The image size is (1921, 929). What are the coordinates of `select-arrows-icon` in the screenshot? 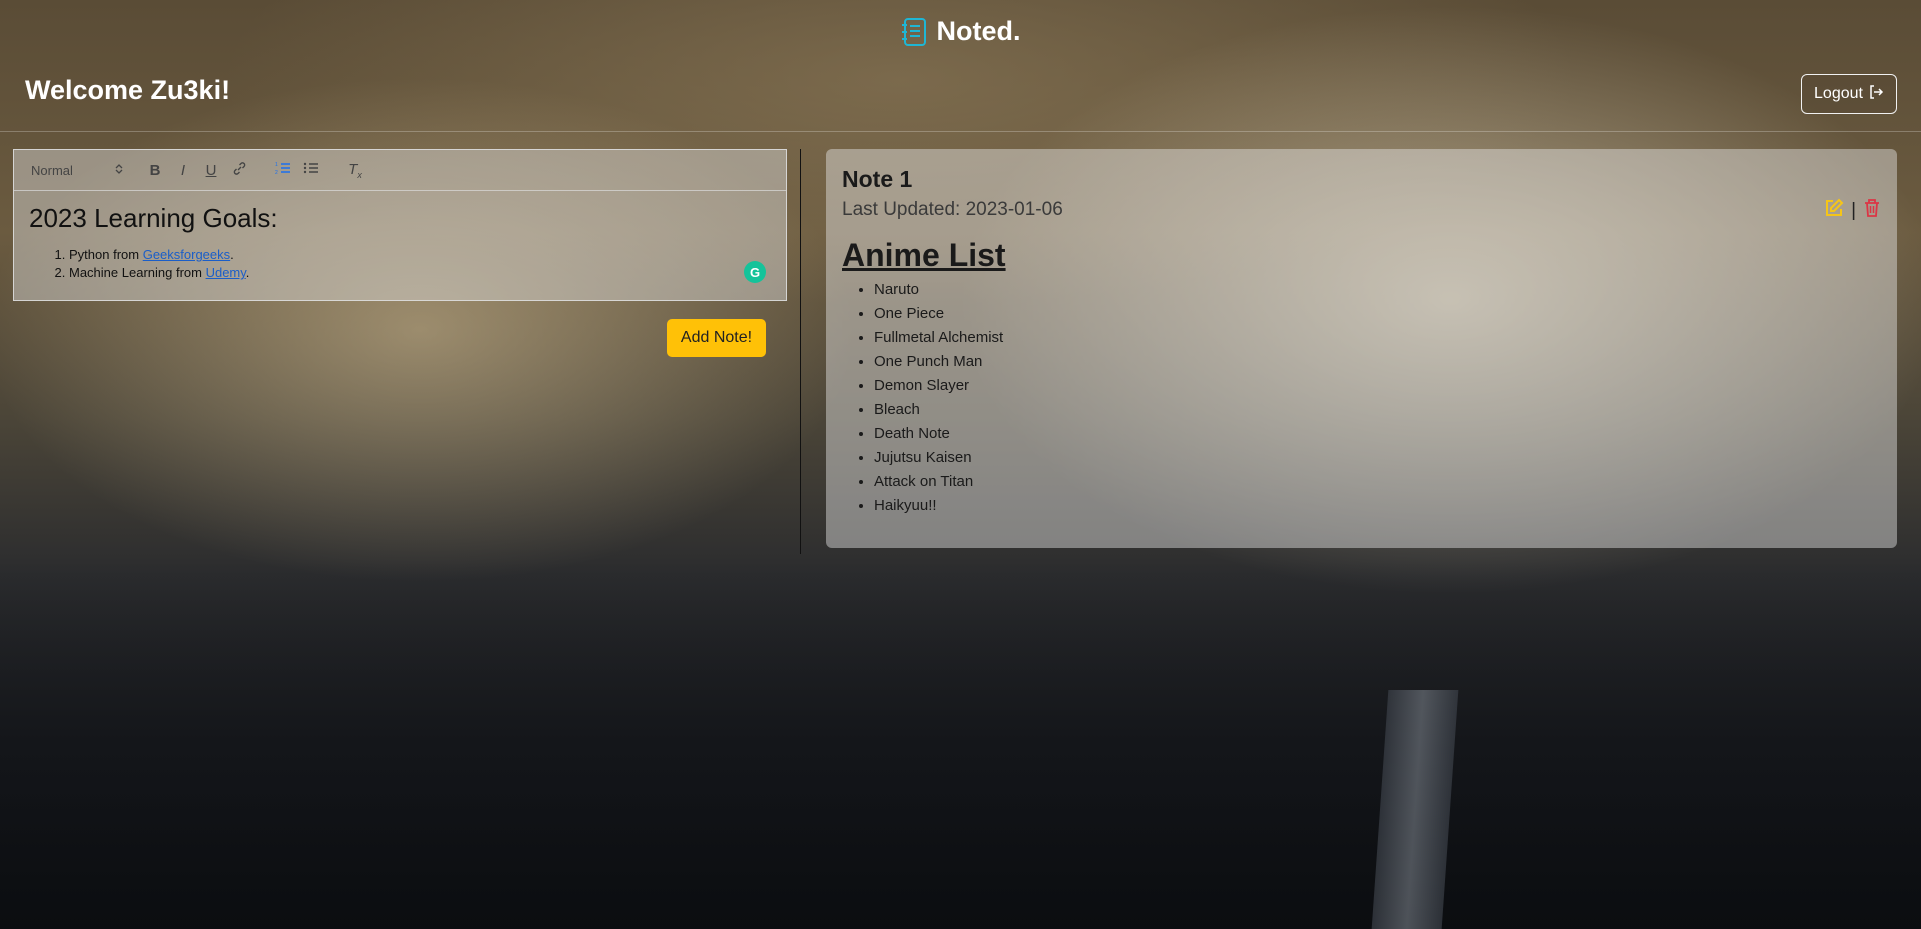 It's located at (119, 170).